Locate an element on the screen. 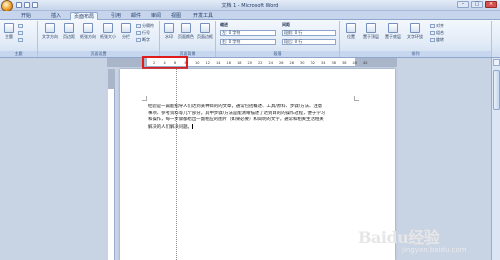  ruler-tick: 38 is located at coordinates (344, 63).